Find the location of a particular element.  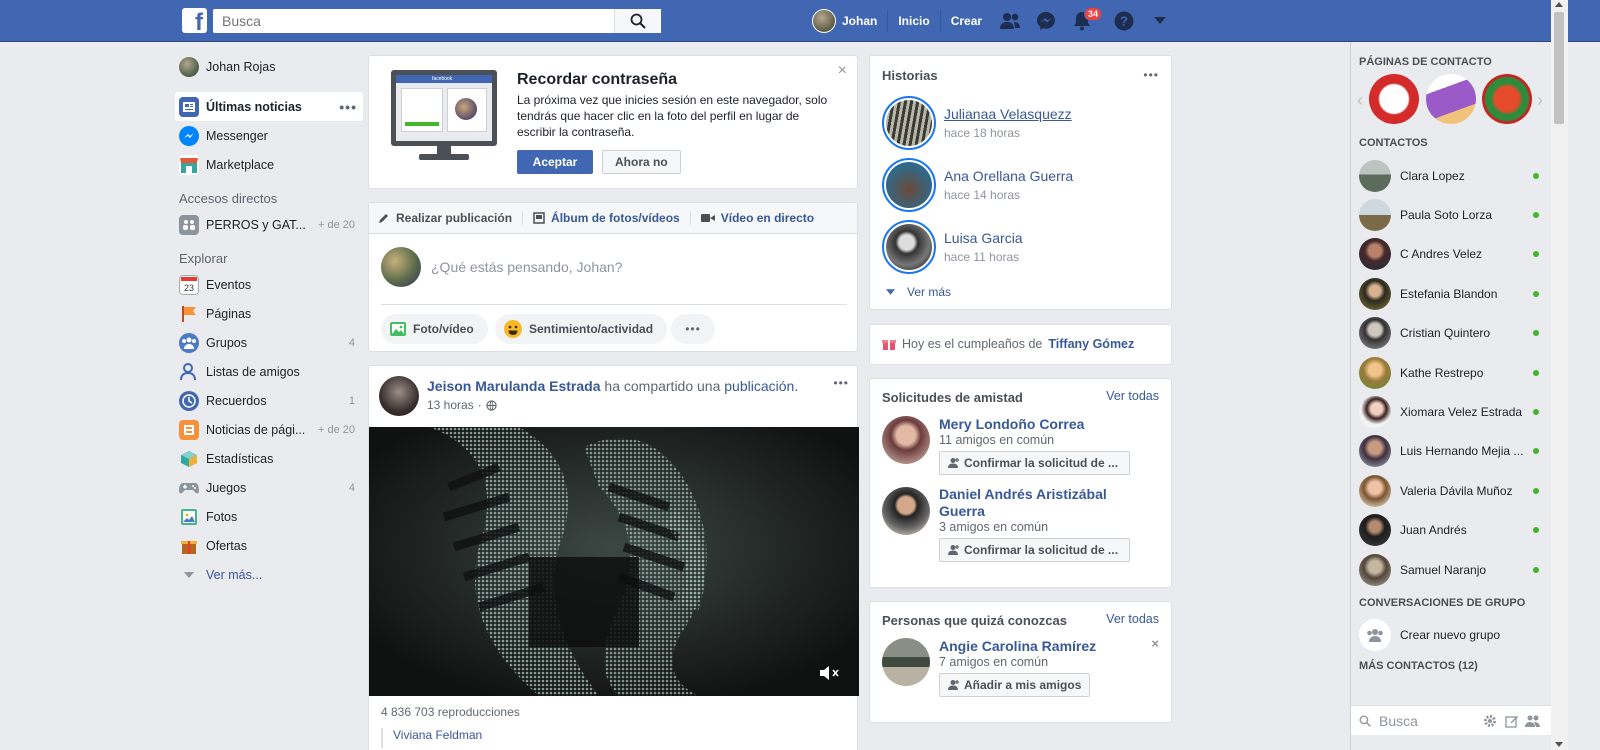

sidebar-item-insights: Estadísticas is located at coordinates (271, 458).